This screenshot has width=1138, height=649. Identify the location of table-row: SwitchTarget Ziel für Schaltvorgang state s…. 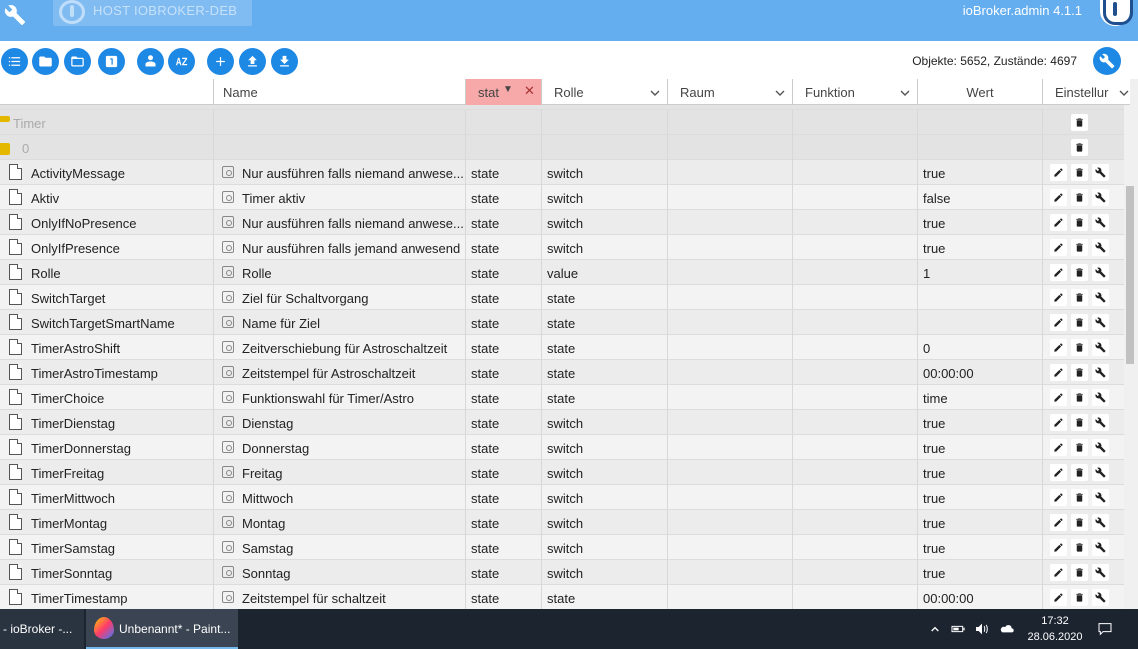
(562, 297).